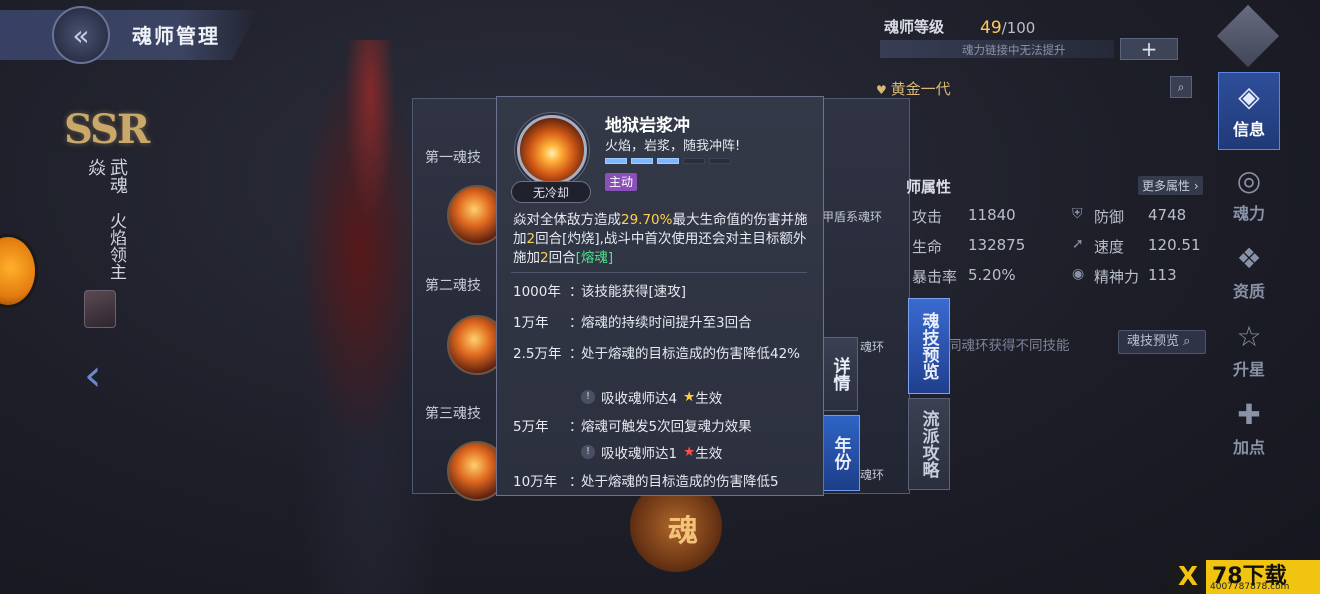 The height and width of the screenshot is (594, 1320). Describe the element at coordinates (935, 277) in the screenshot. I see `attr-crit-name: 暴击率` at that location.